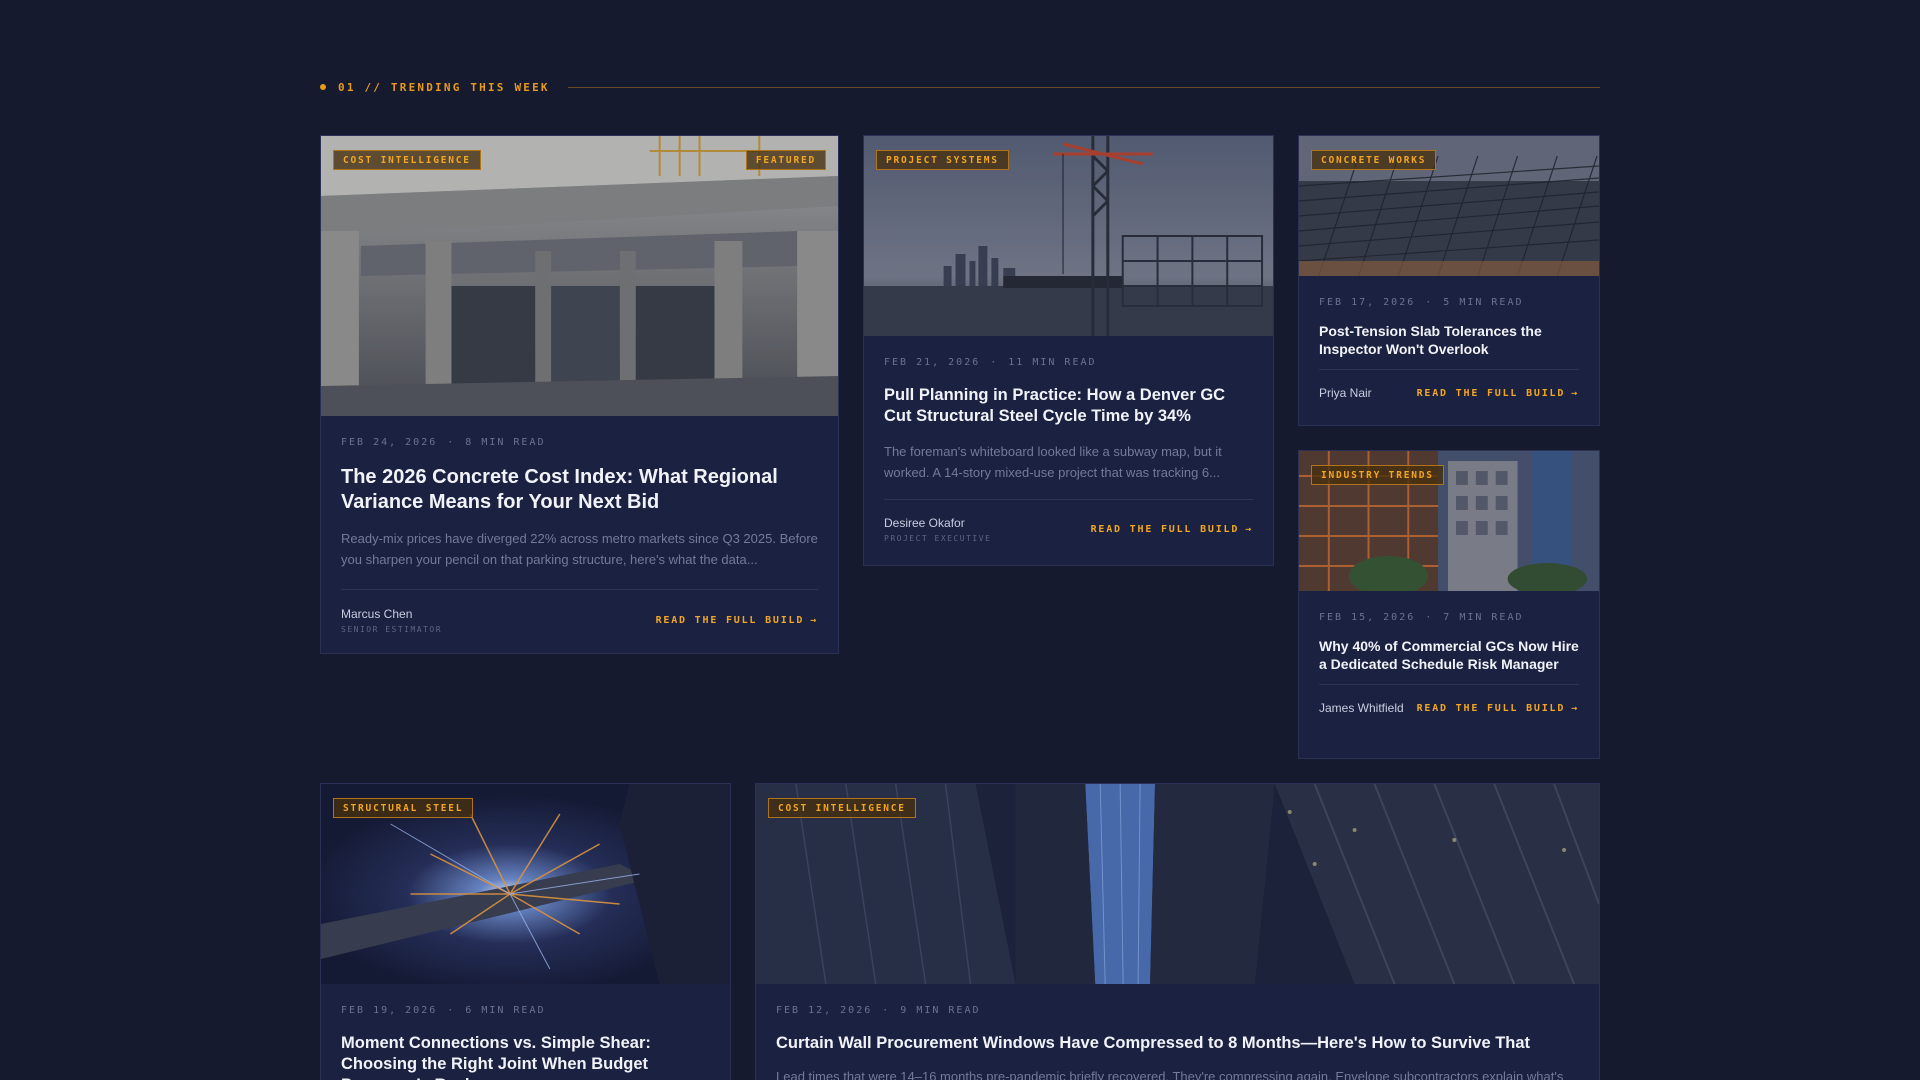 This screenshot has width=1920, height=1080. What do you see at coordinates (1068, 236) in the screenshot?
I see `card-image: PROJECT SYSTEMS` at bounding box center [1068, 236].